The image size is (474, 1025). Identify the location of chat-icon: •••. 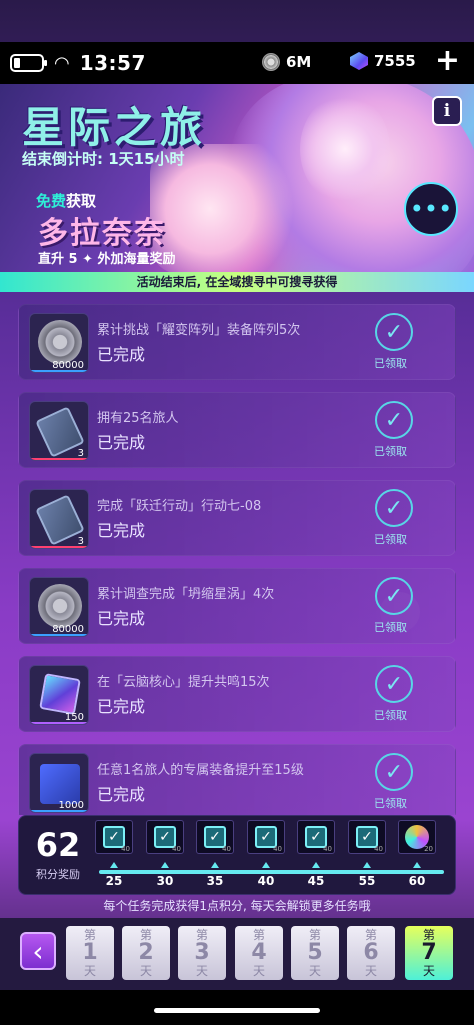
(431, 209).